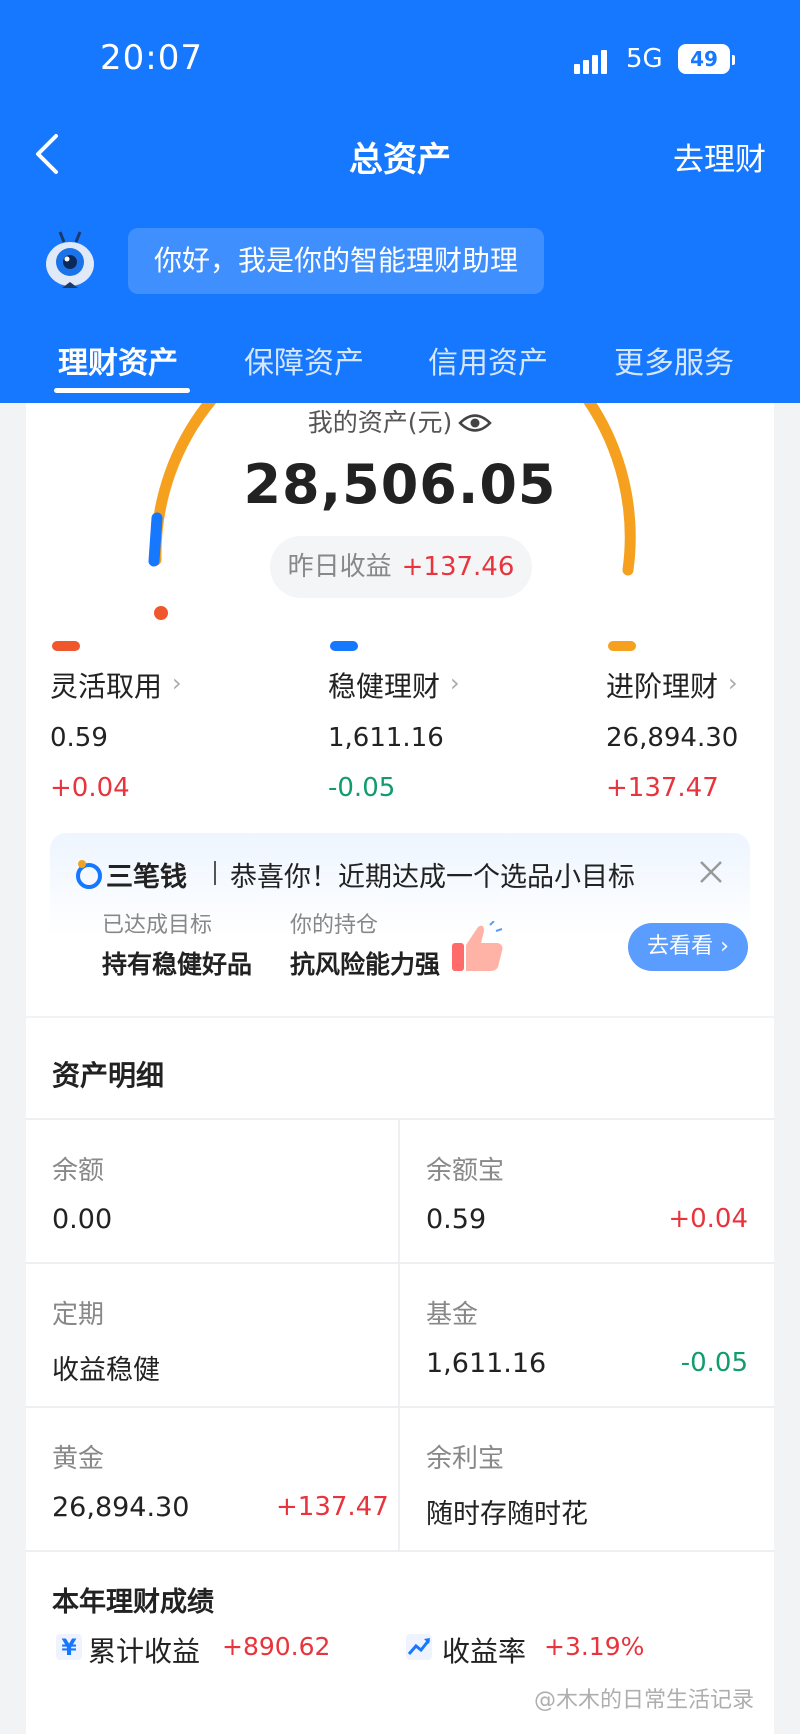 The width and height of the screenshot is (800, 1734). I want to click on yulibao-label: 余利宝, so click(465, 1456).